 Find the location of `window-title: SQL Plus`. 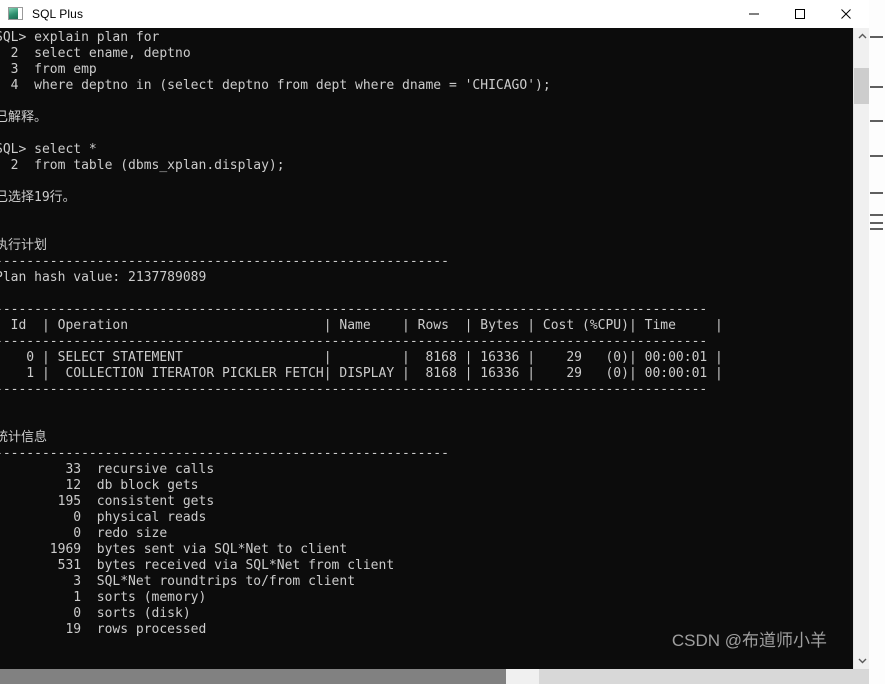

window-title: SQL Plus is located at coordinates (58, 14).